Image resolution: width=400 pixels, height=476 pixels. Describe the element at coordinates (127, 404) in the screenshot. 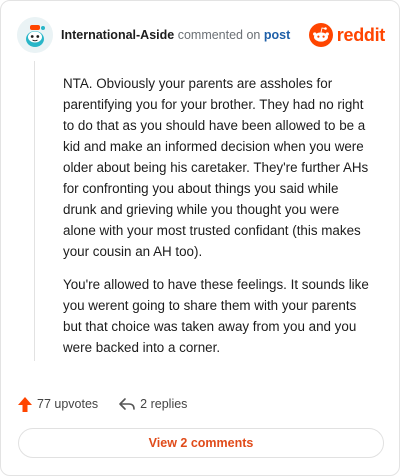

I see `reply-arrow-icon` at that location.